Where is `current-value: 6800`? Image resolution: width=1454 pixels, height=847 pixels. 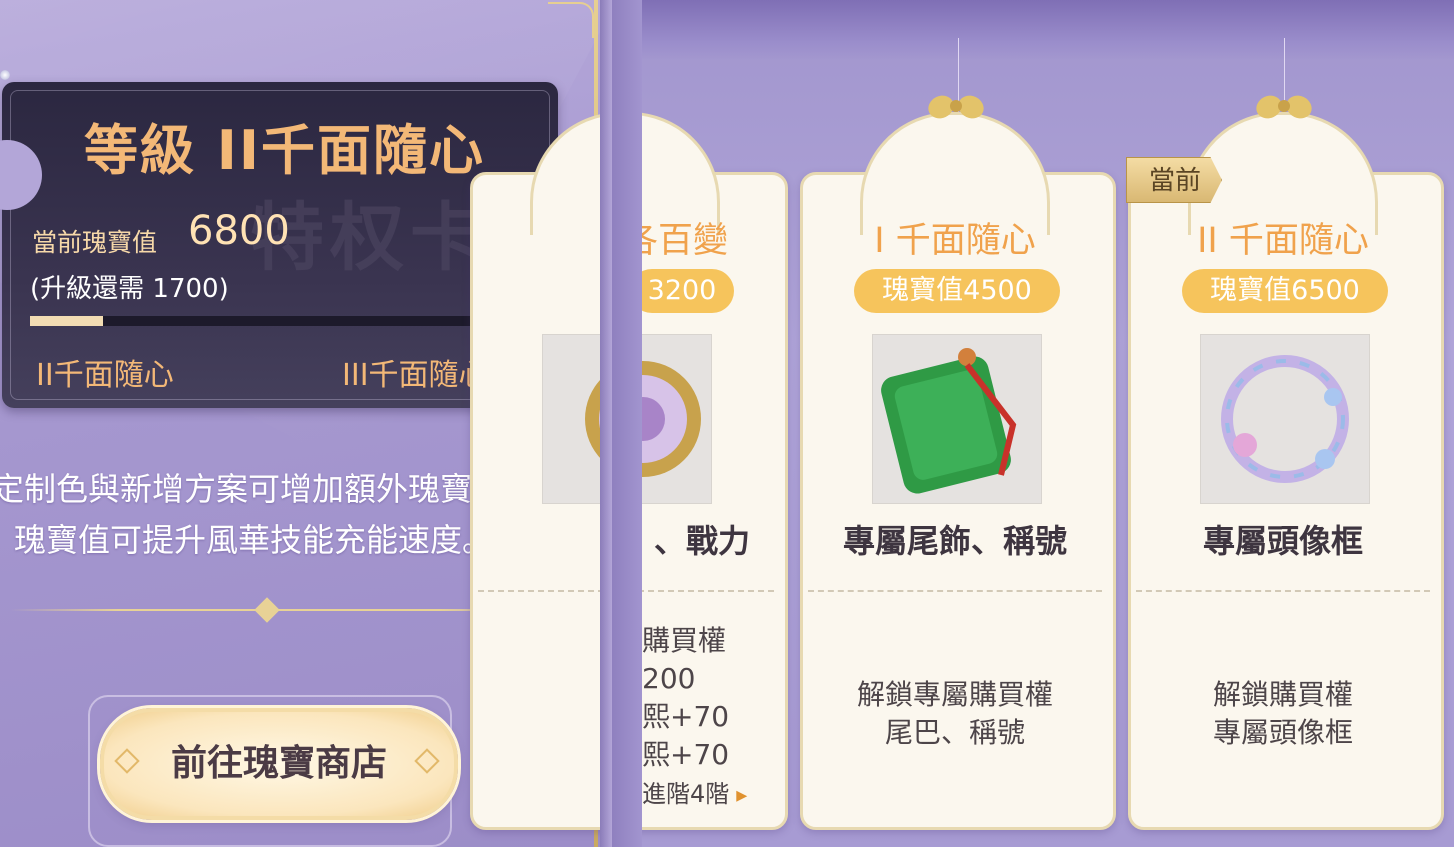 current-value: 6800 is located at coordinates (239, 231).